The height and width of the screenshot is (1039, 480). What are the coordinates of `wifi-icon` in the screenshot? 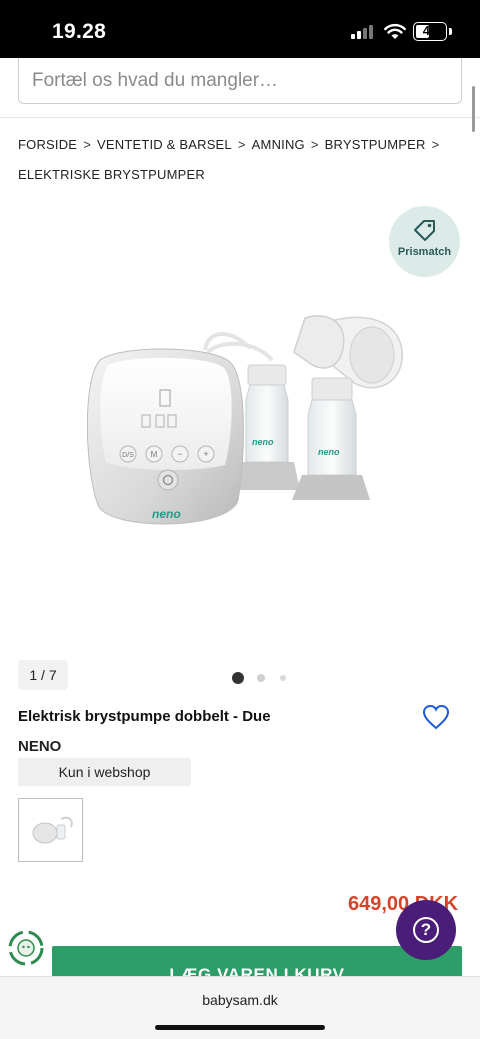 It's located at (395, 31).